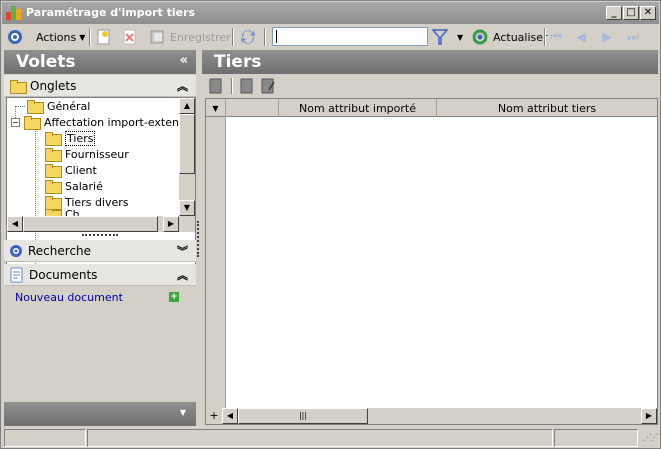  What do you see at coordinates (182, 251) in the screenshot?
I see `expand-down-icon: ︾` at bounding box center [182, 251].